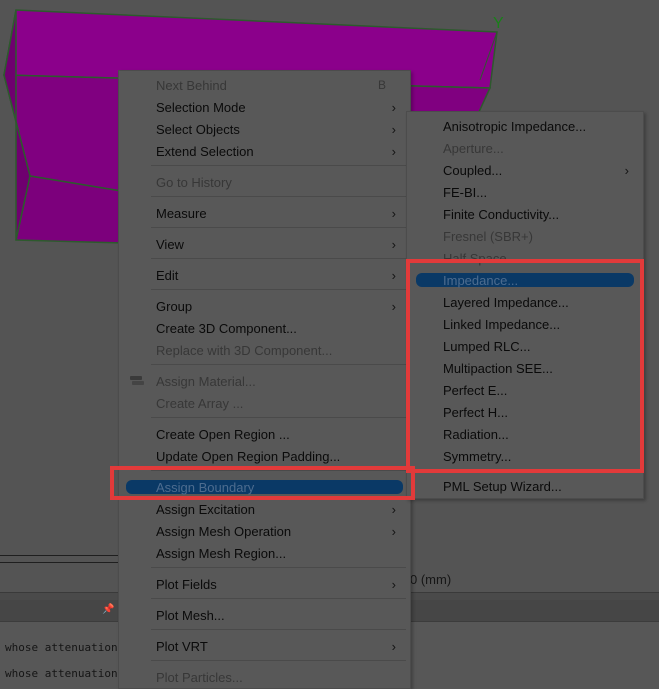 The width and height of the screenshot is (659, 689). Describe the element at coordinates (525, 236) in the screenshot. I see `submenu-item-fresnel-sbr: Fresnel (SBR+)` at that location.